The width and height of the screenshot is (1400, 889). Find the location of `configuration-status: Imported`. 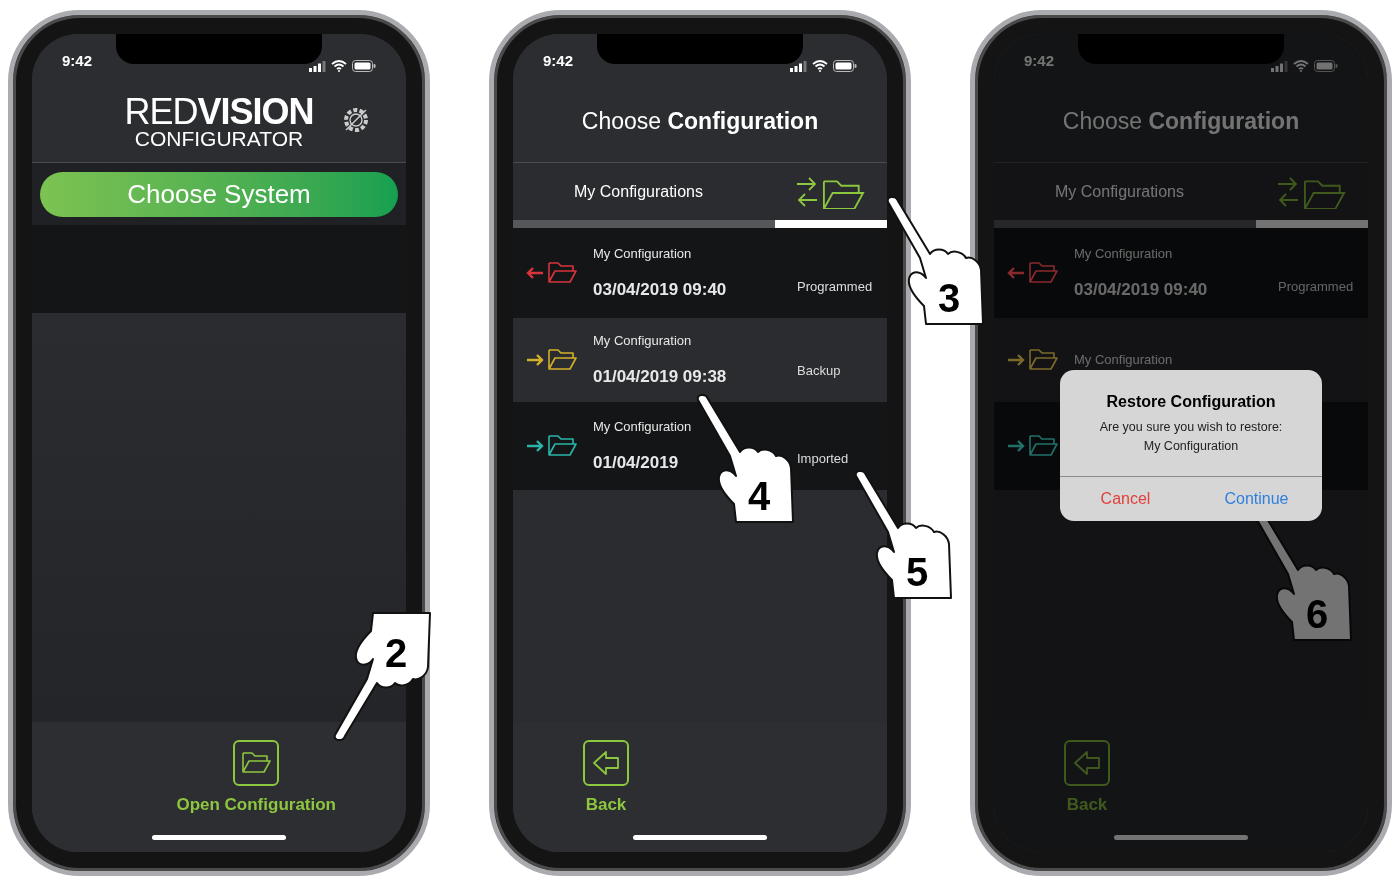

configuration-status: Imported is located at coordinates (823, 458).